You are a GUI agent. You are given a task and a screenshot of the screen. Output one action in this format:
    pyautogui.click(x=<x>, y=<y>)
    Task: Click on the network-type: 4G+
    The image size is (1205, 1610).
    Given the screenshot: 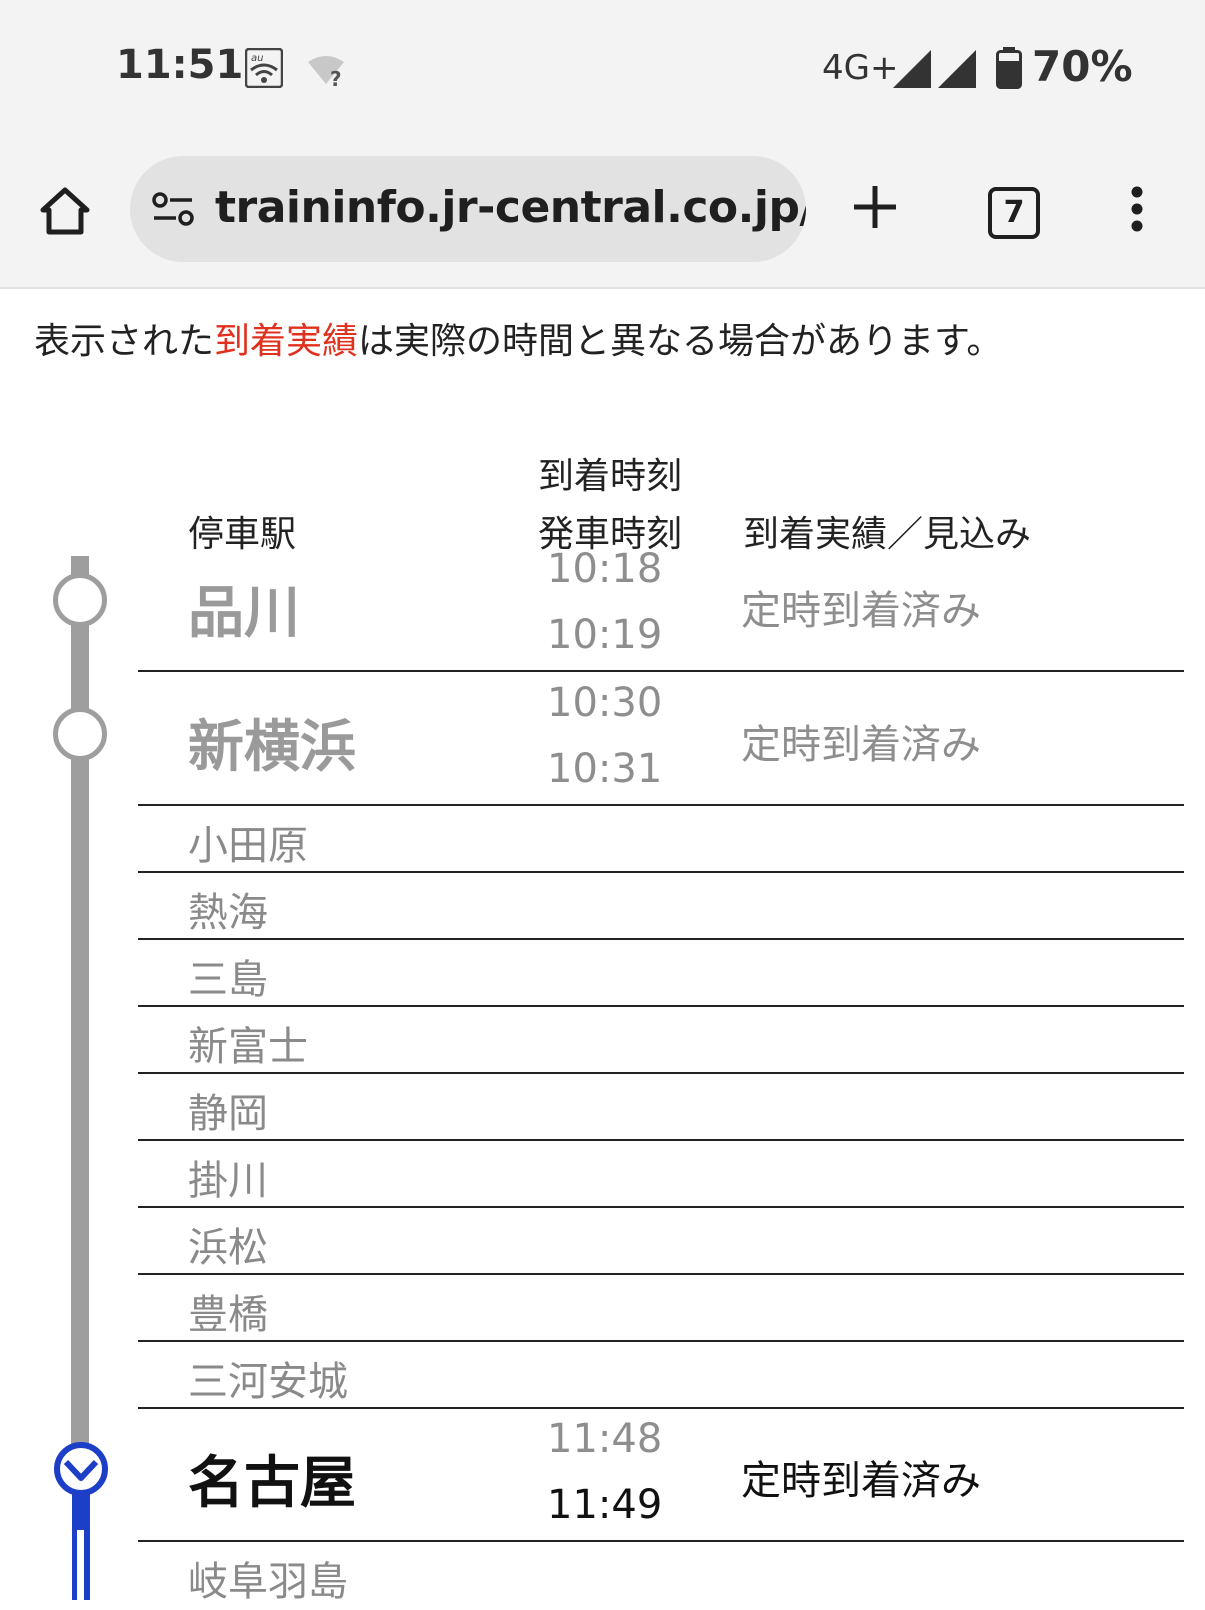 What is the action you would take?
    pyautogui.click(x=860, y=68)
    